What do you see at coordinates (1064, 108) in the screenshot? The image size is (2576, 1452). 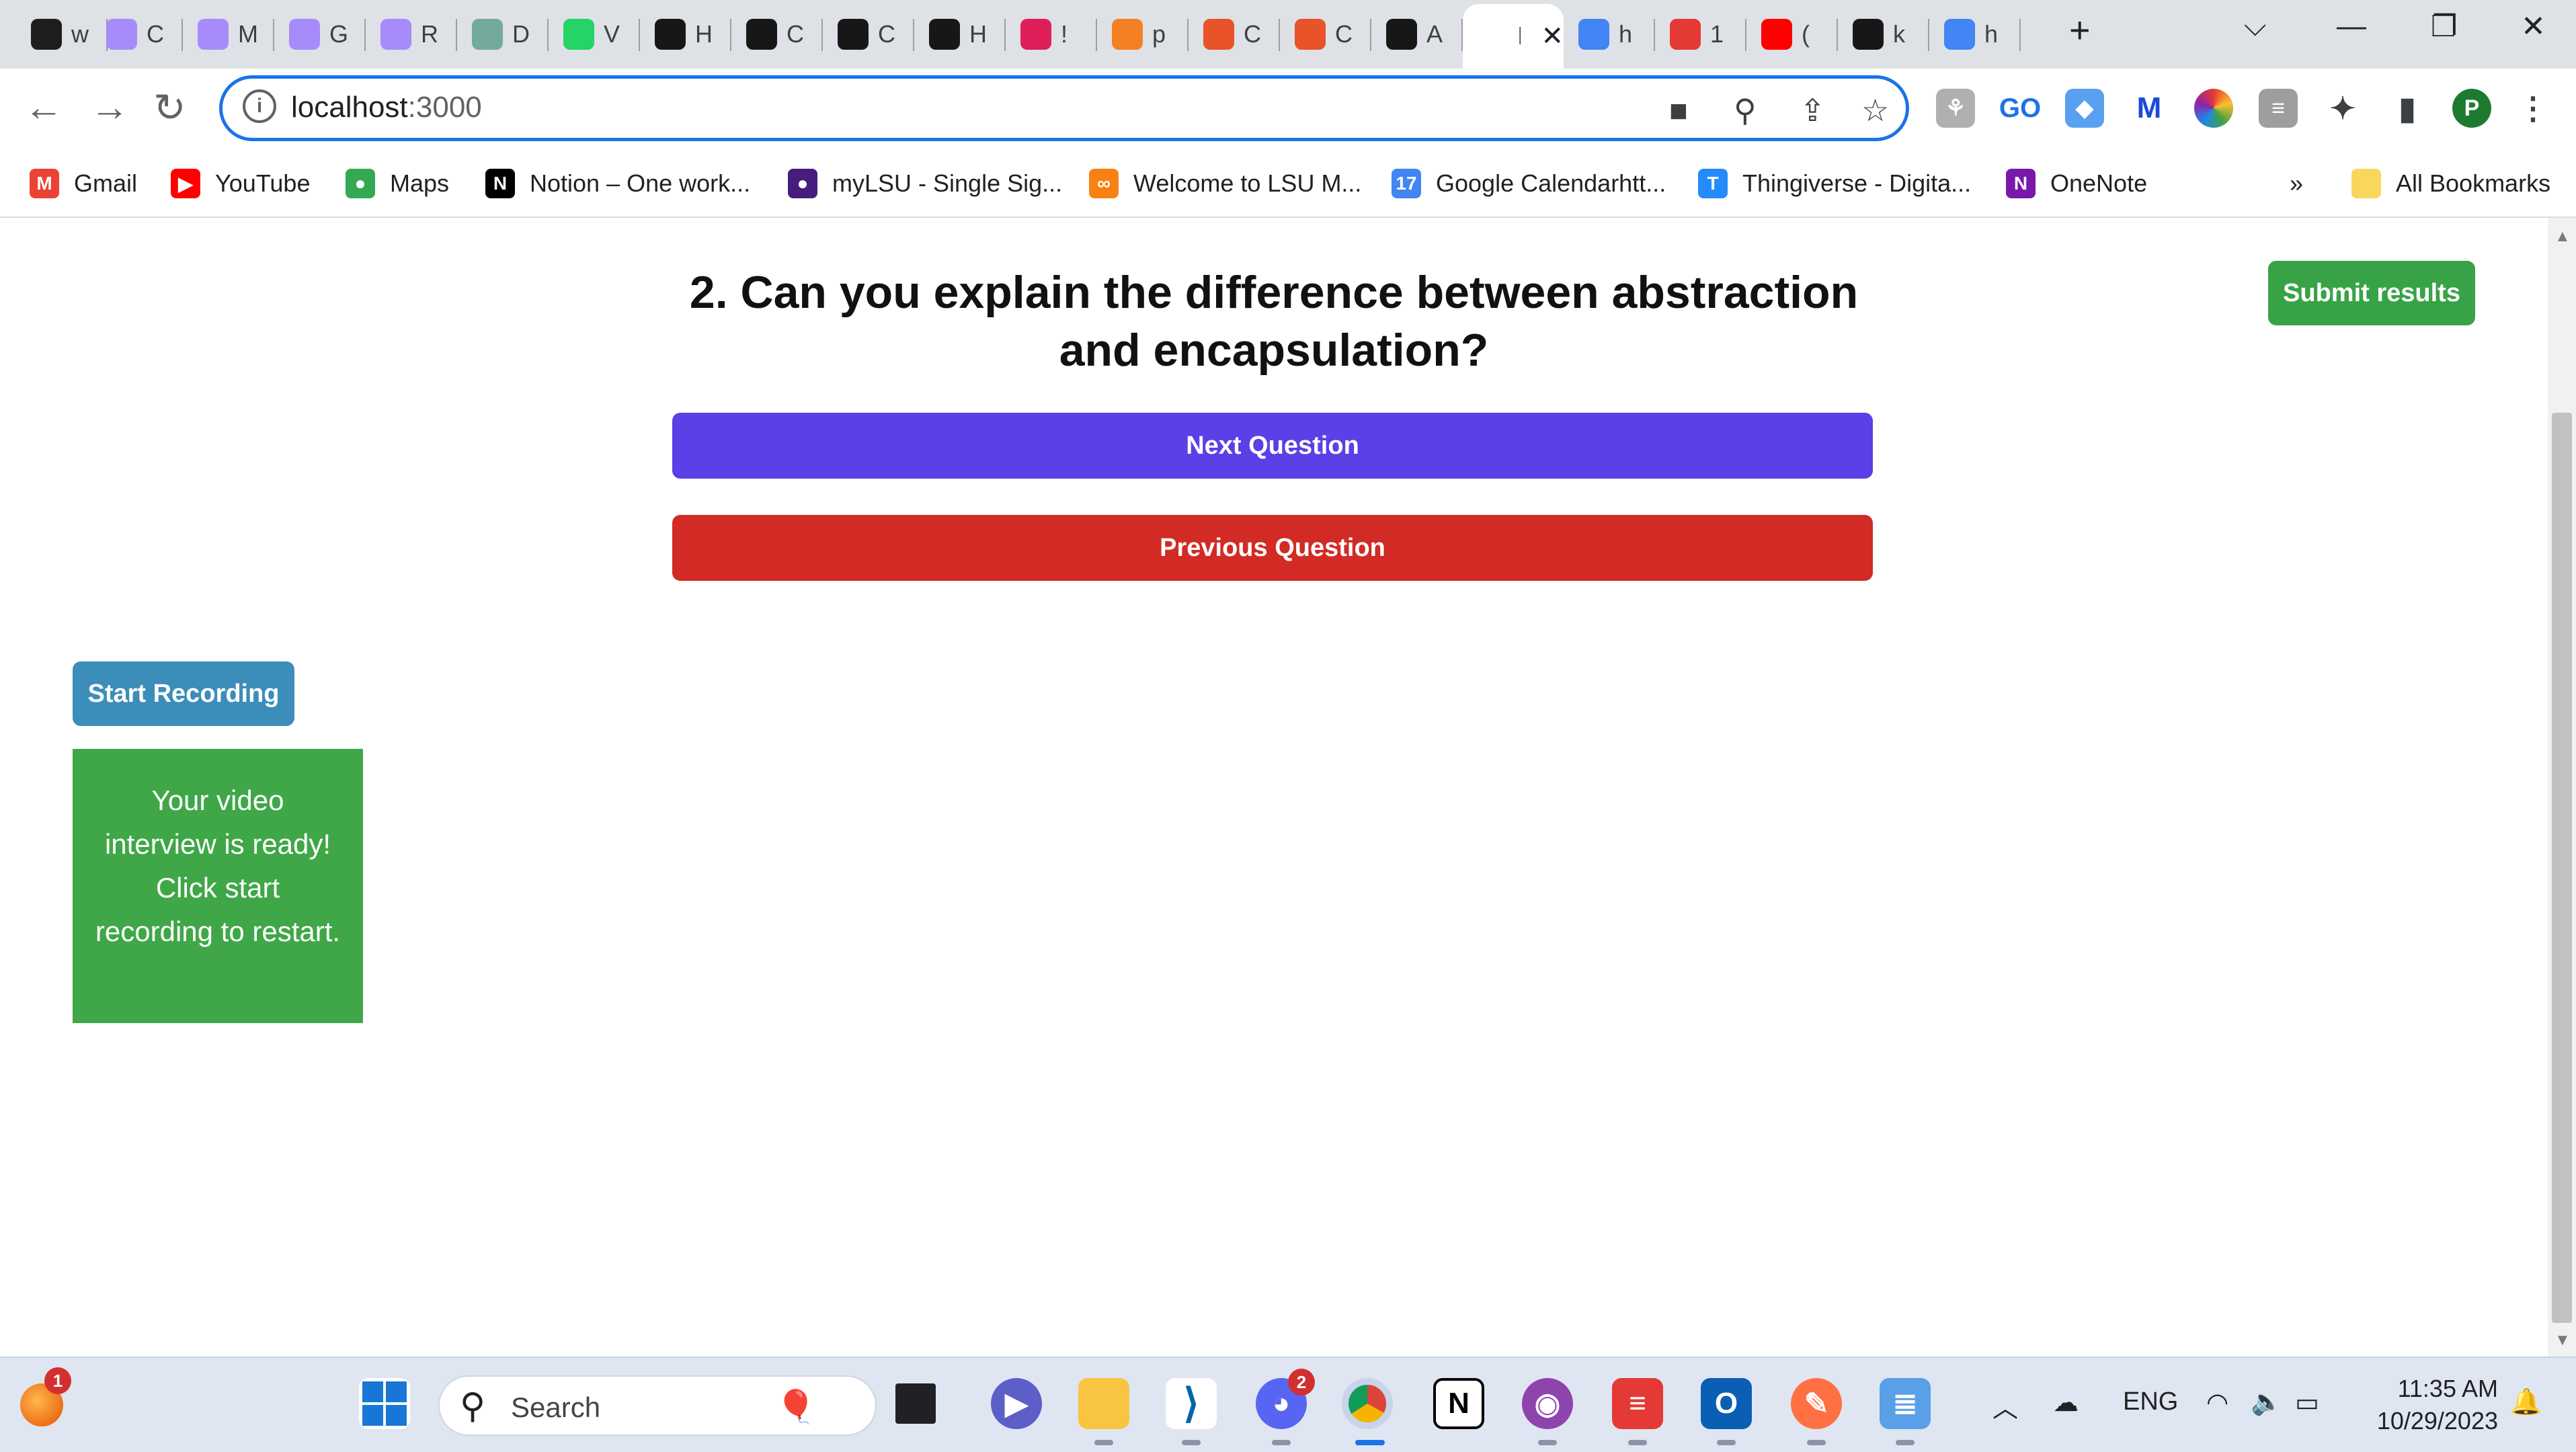 I see `address-bar: i localhost:3000 ■ ⚲ ⇪ ☆` at bounding box center [1064, 108].